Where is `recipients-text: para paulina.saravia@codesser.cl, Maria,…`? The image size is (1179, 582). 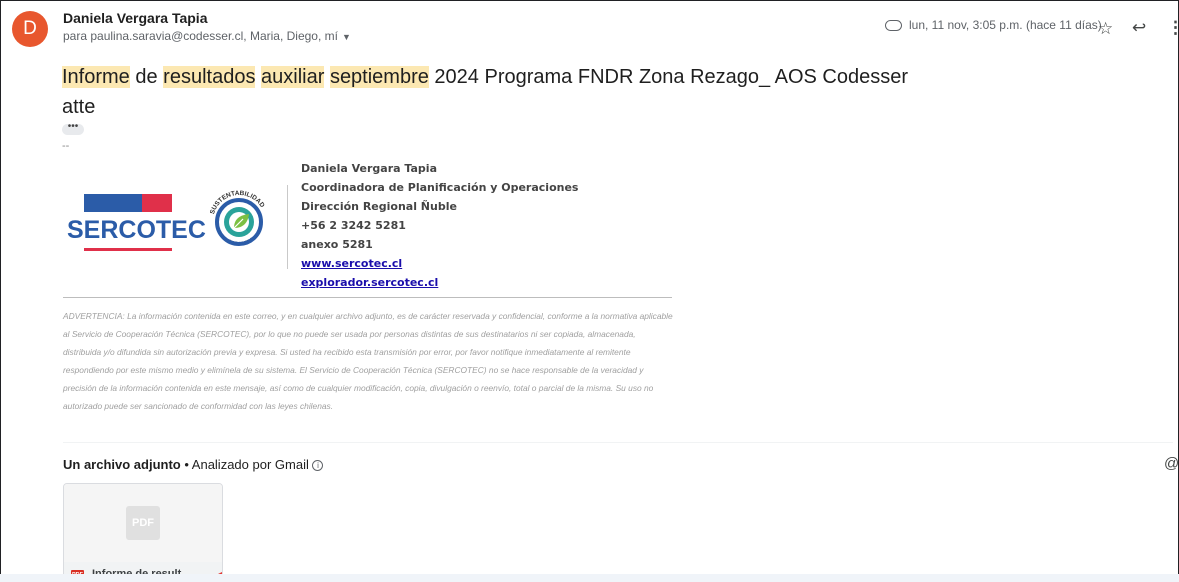
recipients-text: para paulina.saravia@codesser.cl, Maria,… is located at coordinates (200, 36).